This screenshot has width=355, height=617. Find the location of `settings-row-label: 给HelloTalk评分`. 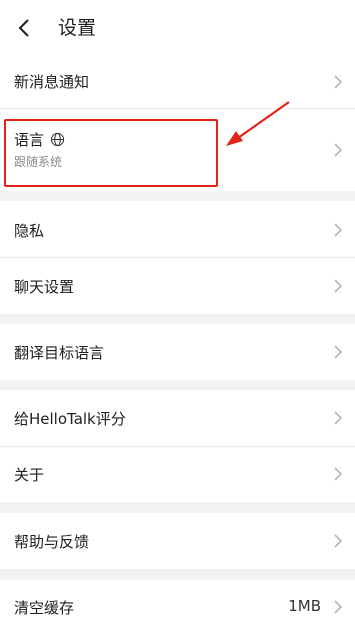

settings-row-label: 给HelloTalk评分 is located at coordinates (70, 419).